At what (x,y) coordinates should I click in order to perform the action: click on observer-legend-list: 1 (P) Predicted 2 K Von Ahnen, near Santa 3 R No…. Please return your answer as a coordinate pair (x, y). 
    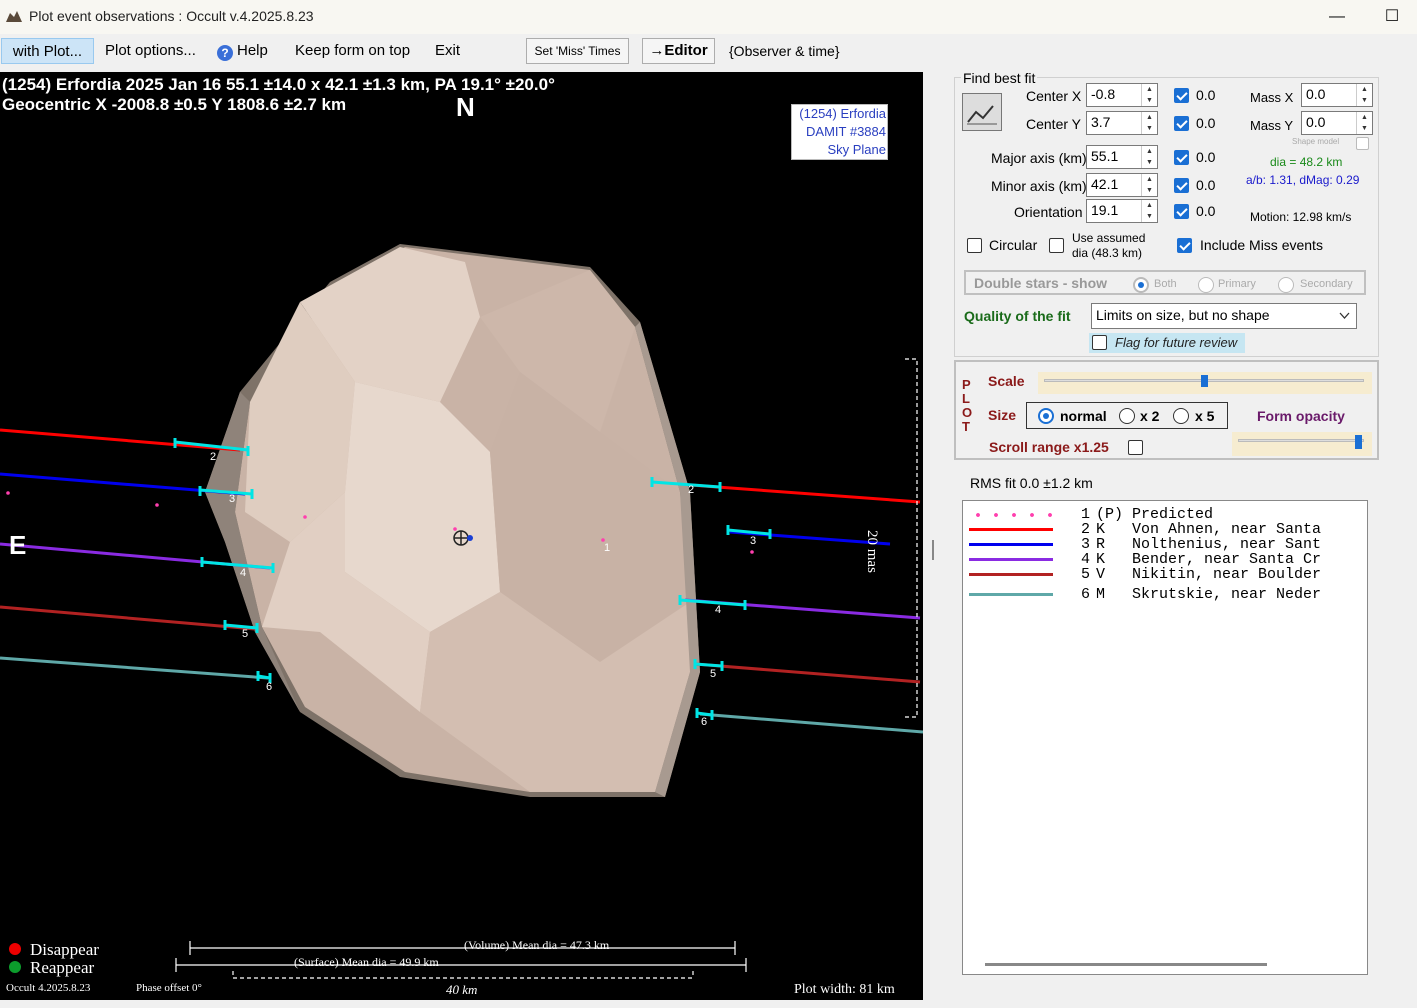
    Looking at the image, I should click on (1165, 737).